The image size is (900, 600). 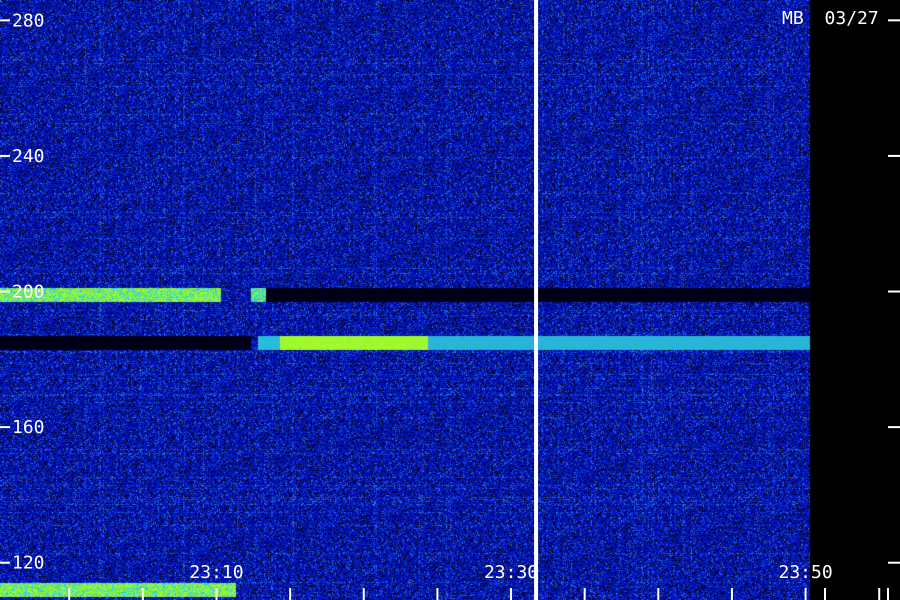 What do you see at coordinates (511, 572) in the screenshot?
I see `x-tick-label: 23:30` at bounding box center [511, 572].